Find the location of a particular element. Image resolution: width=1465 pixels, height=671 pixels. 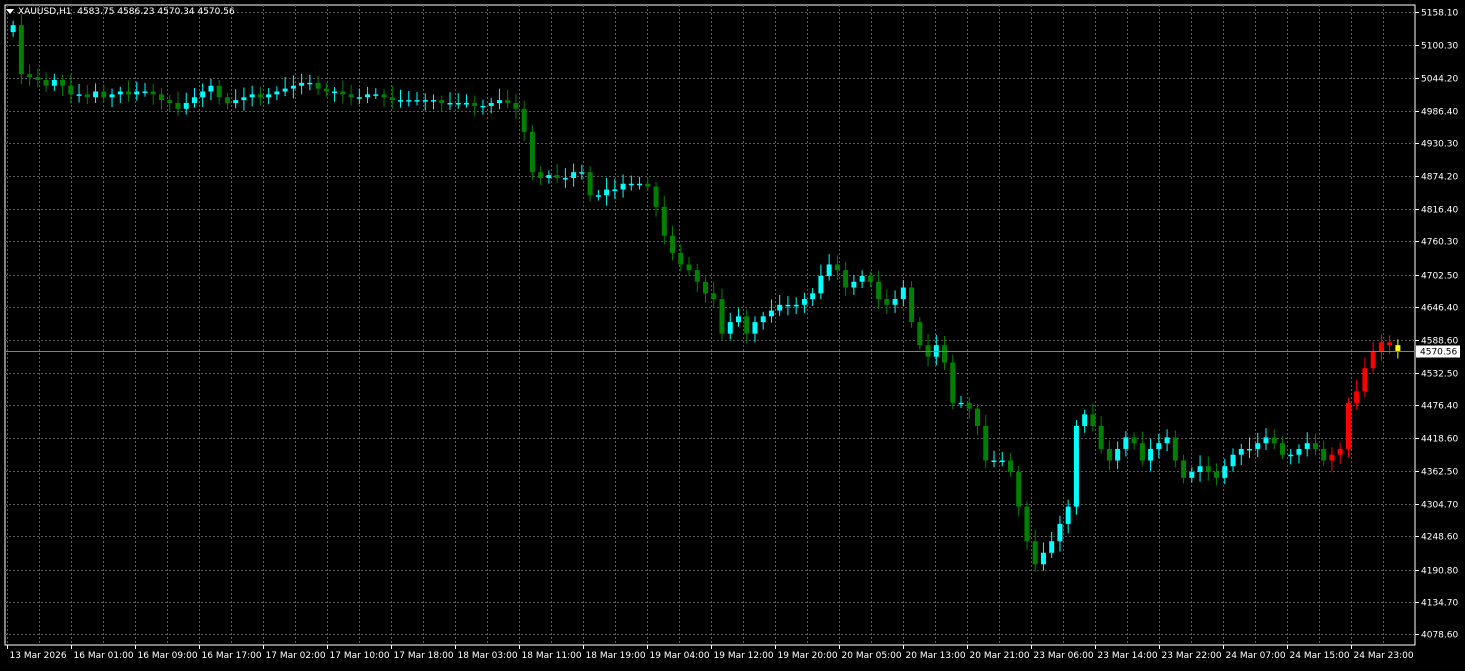

y-tick-label: 4930.30 is located at coordinates (1439, 145).